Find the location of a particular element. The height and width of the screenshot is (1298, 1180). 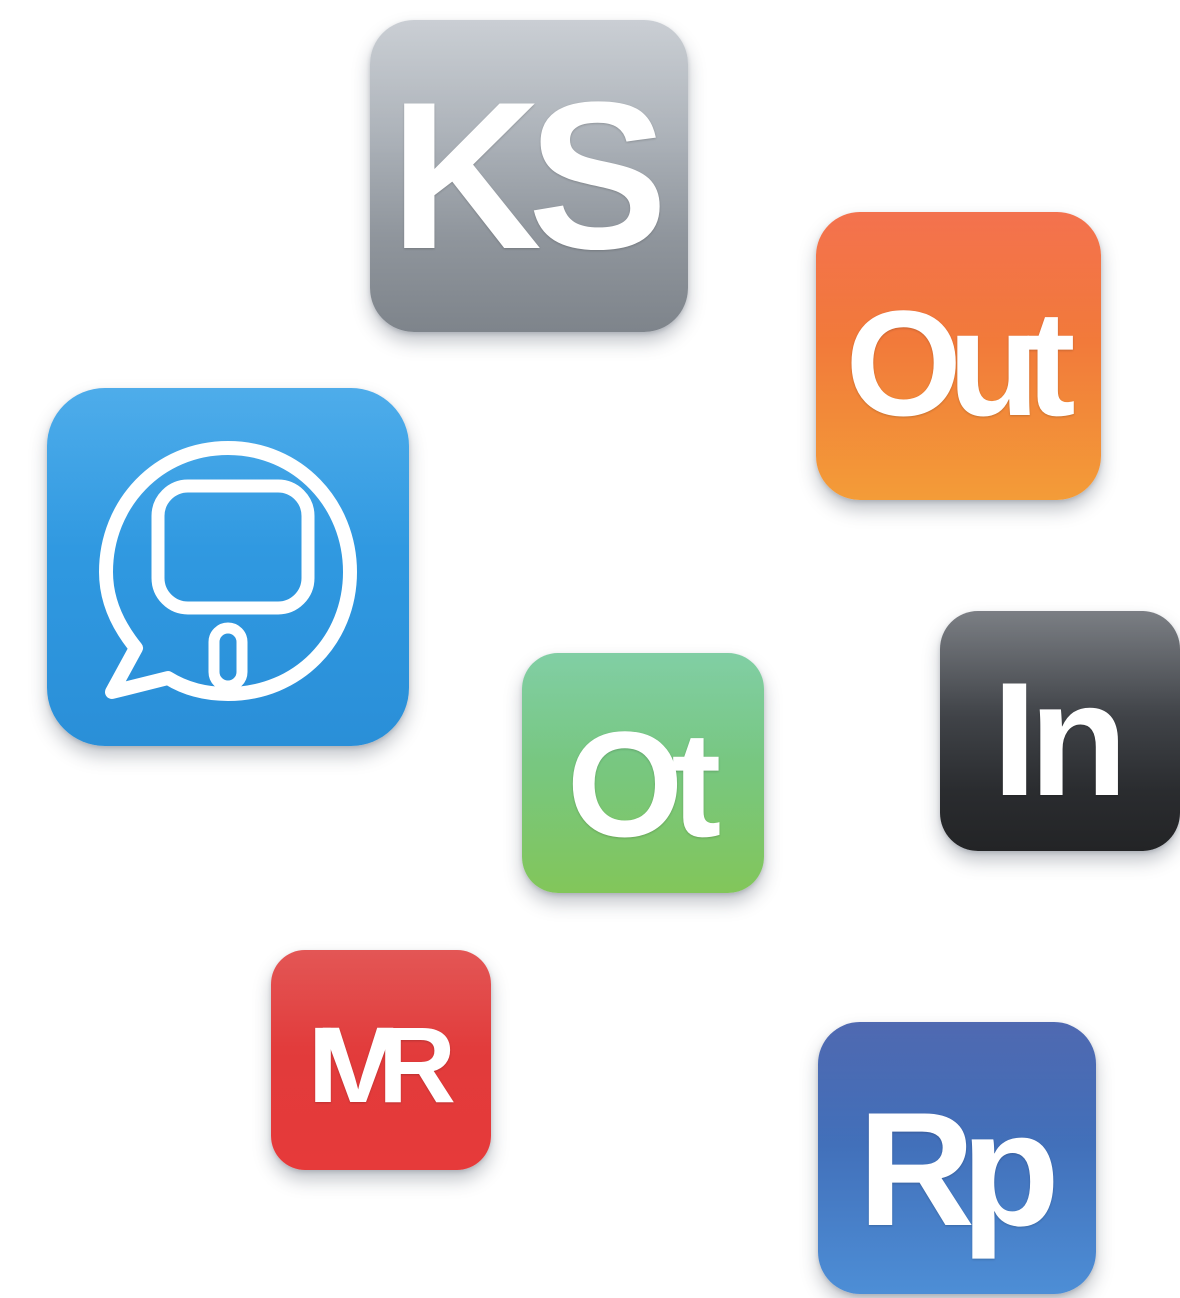

ks-app-label: KS is located at coordinates (529, 175).